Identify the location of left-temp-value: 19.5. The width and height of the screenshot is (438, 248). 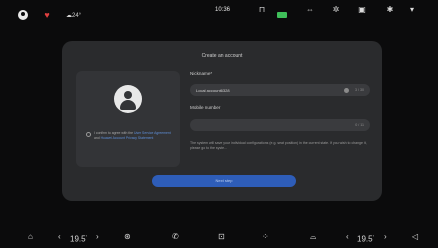
(78, 239).